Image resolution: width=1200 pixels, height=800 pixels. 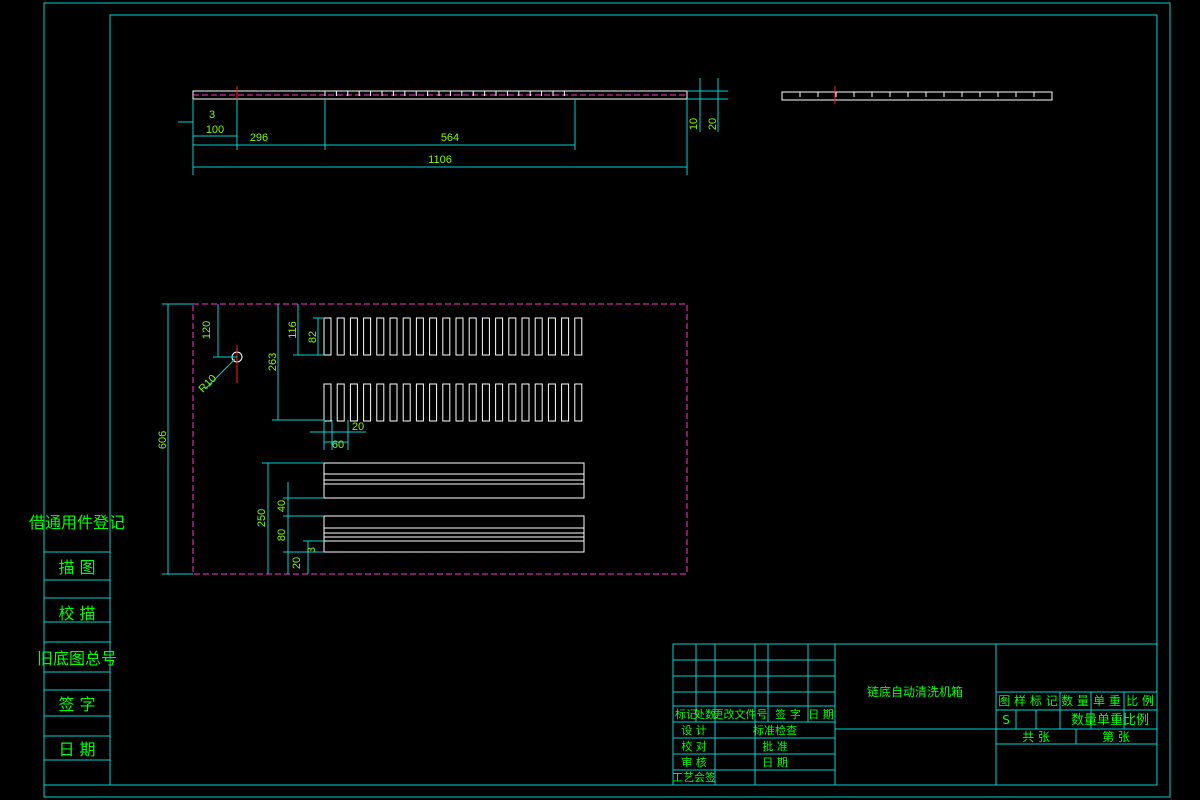 I want to click on dim-plan-82: 82, so click(x=313, y=337).